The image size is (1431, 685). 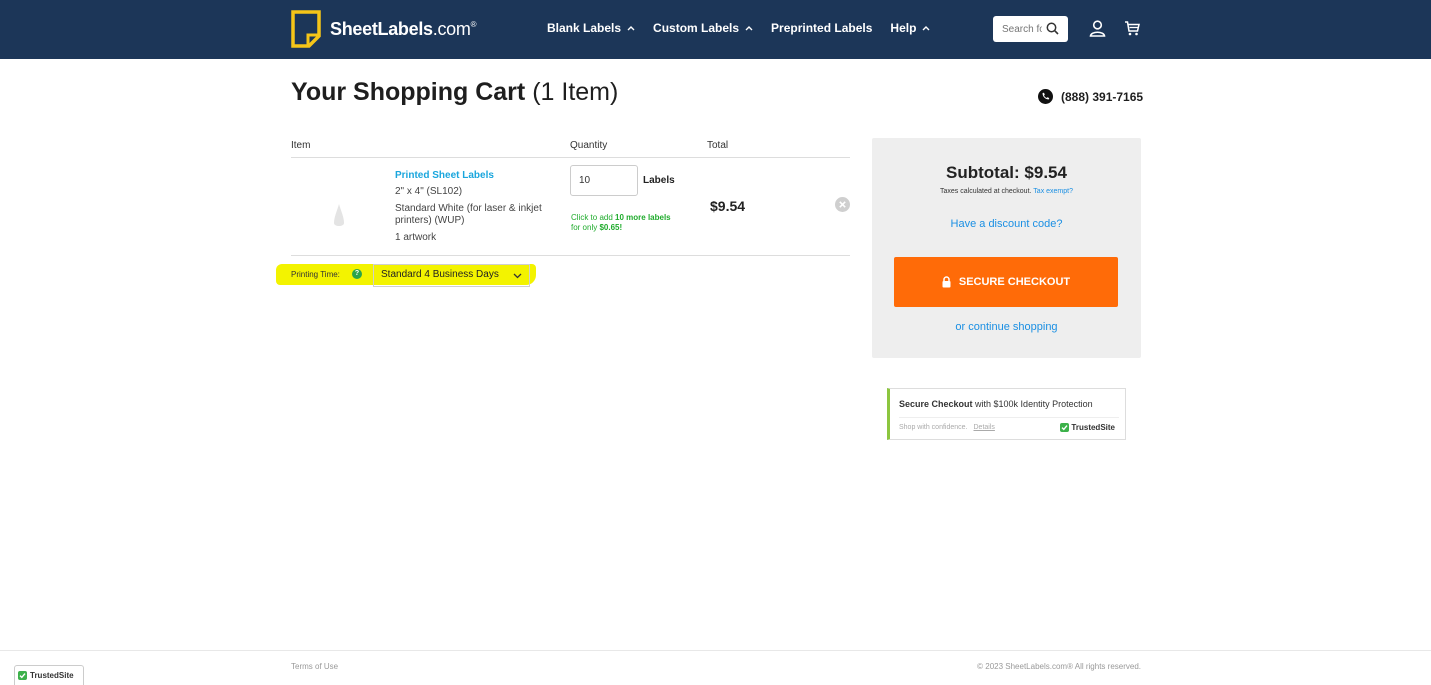 I want to click on phone-contact: (888) 391-7165, so click(x=1090, y=96).